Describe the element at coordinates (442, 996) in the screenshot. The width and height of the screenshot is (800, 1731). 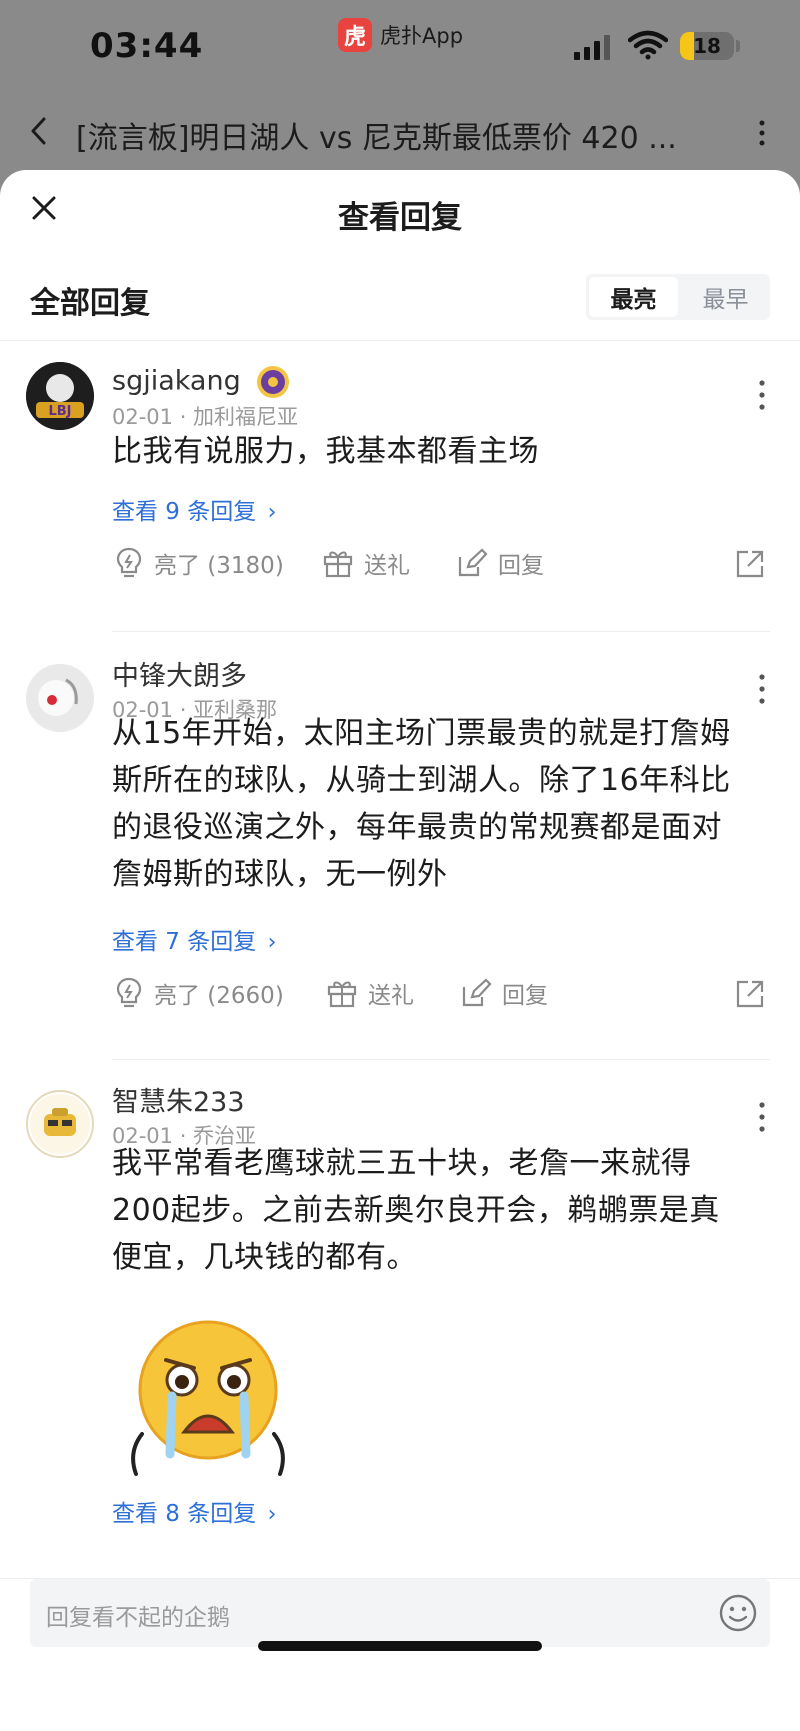
I see `comment-actions: 亮了 (2660) 送礼 回复` at that location.